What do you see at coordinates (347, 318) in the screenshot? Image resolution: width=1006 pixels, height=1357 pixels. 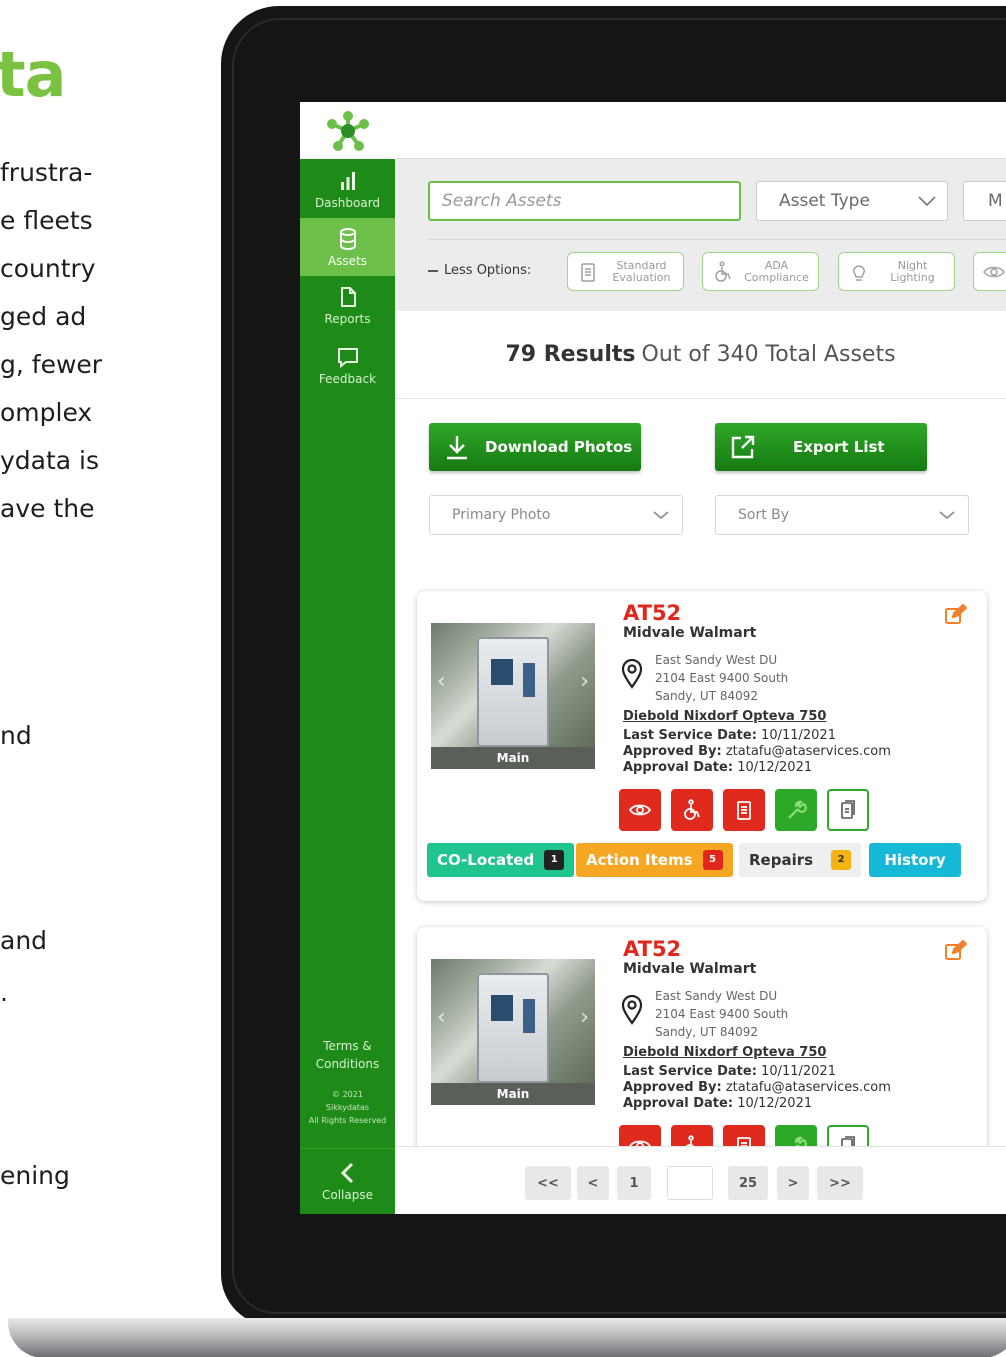 I see `sidebar-item-label: Reports` at bounding box center [347, 318].